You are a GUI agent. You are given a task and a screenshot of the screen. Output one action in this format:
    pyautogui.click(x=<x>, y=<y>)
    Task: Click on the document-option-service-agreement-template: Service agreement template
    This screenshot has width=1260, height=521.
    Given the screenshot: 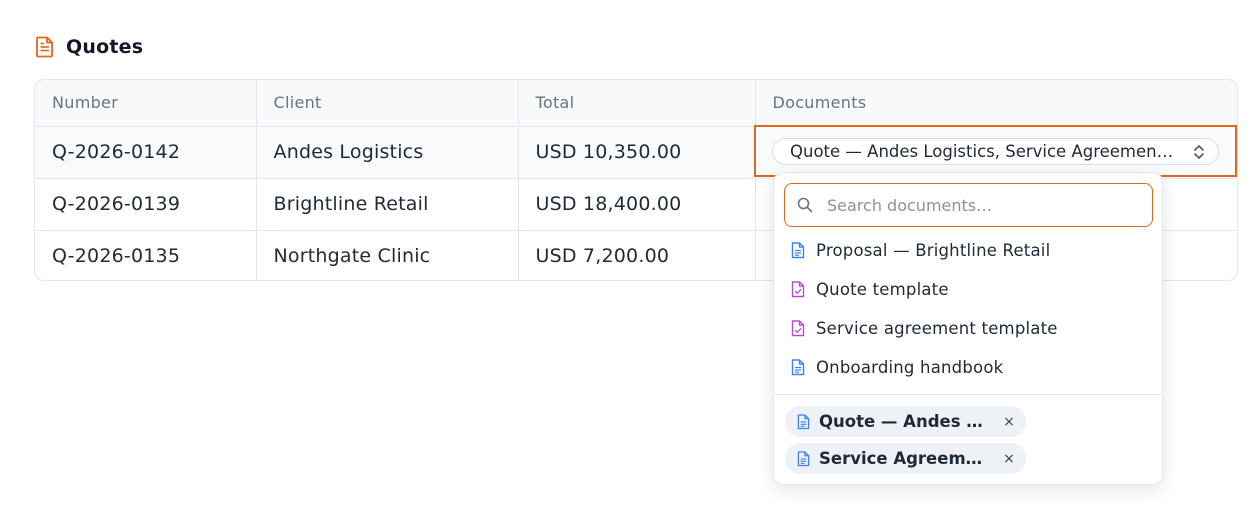 What is the action you would take?
    pyautogui.click(x=968, y=328)
    